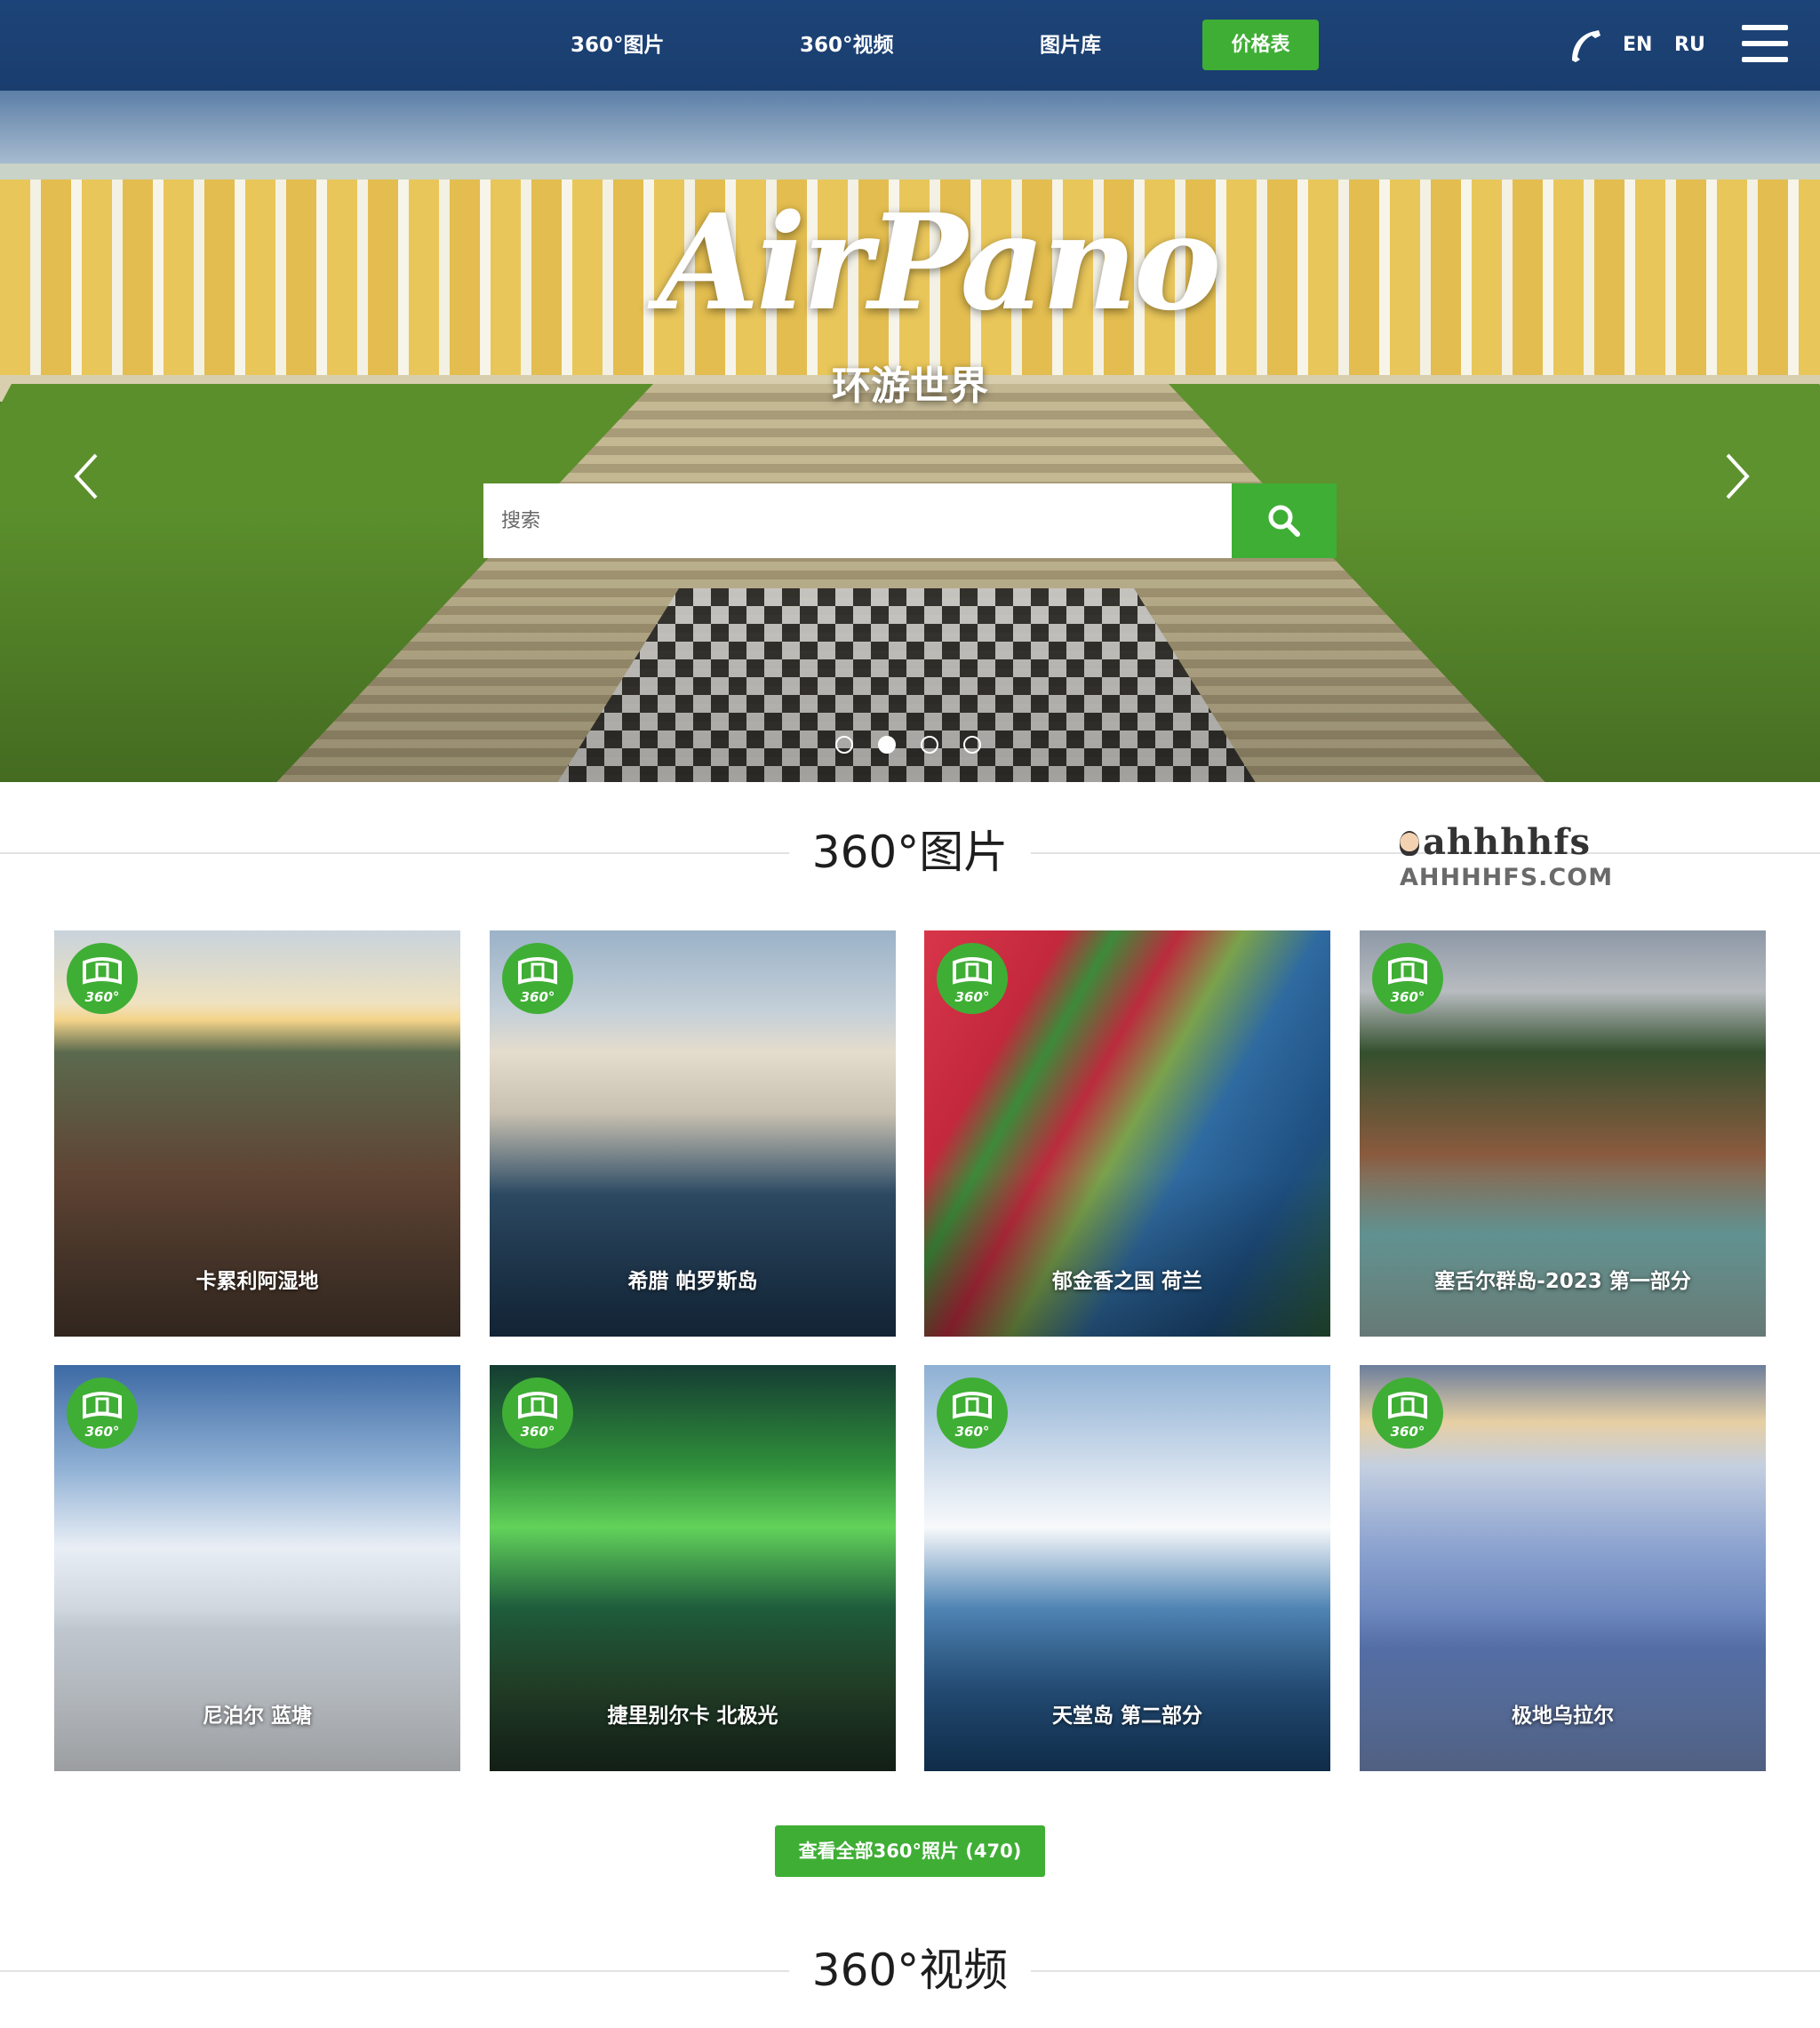 The image size is (1820, 2028). Describe the element at coordinates (693, 1134) in the screenshot. I see `photo-card: 360° 希腊 帕罗斯岛` at that location.